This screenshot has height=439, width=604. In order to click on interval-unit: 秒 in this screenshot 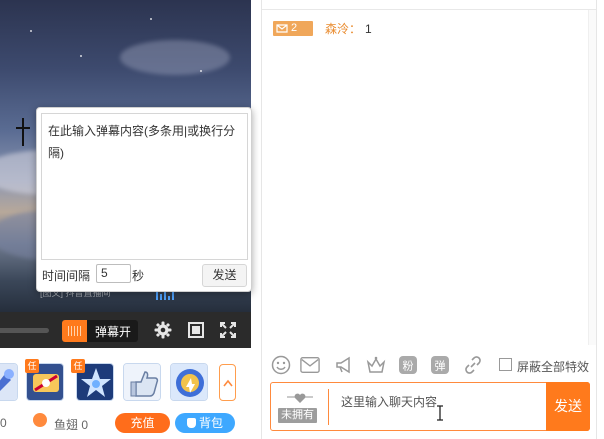, I will do `click(138, 276)`.